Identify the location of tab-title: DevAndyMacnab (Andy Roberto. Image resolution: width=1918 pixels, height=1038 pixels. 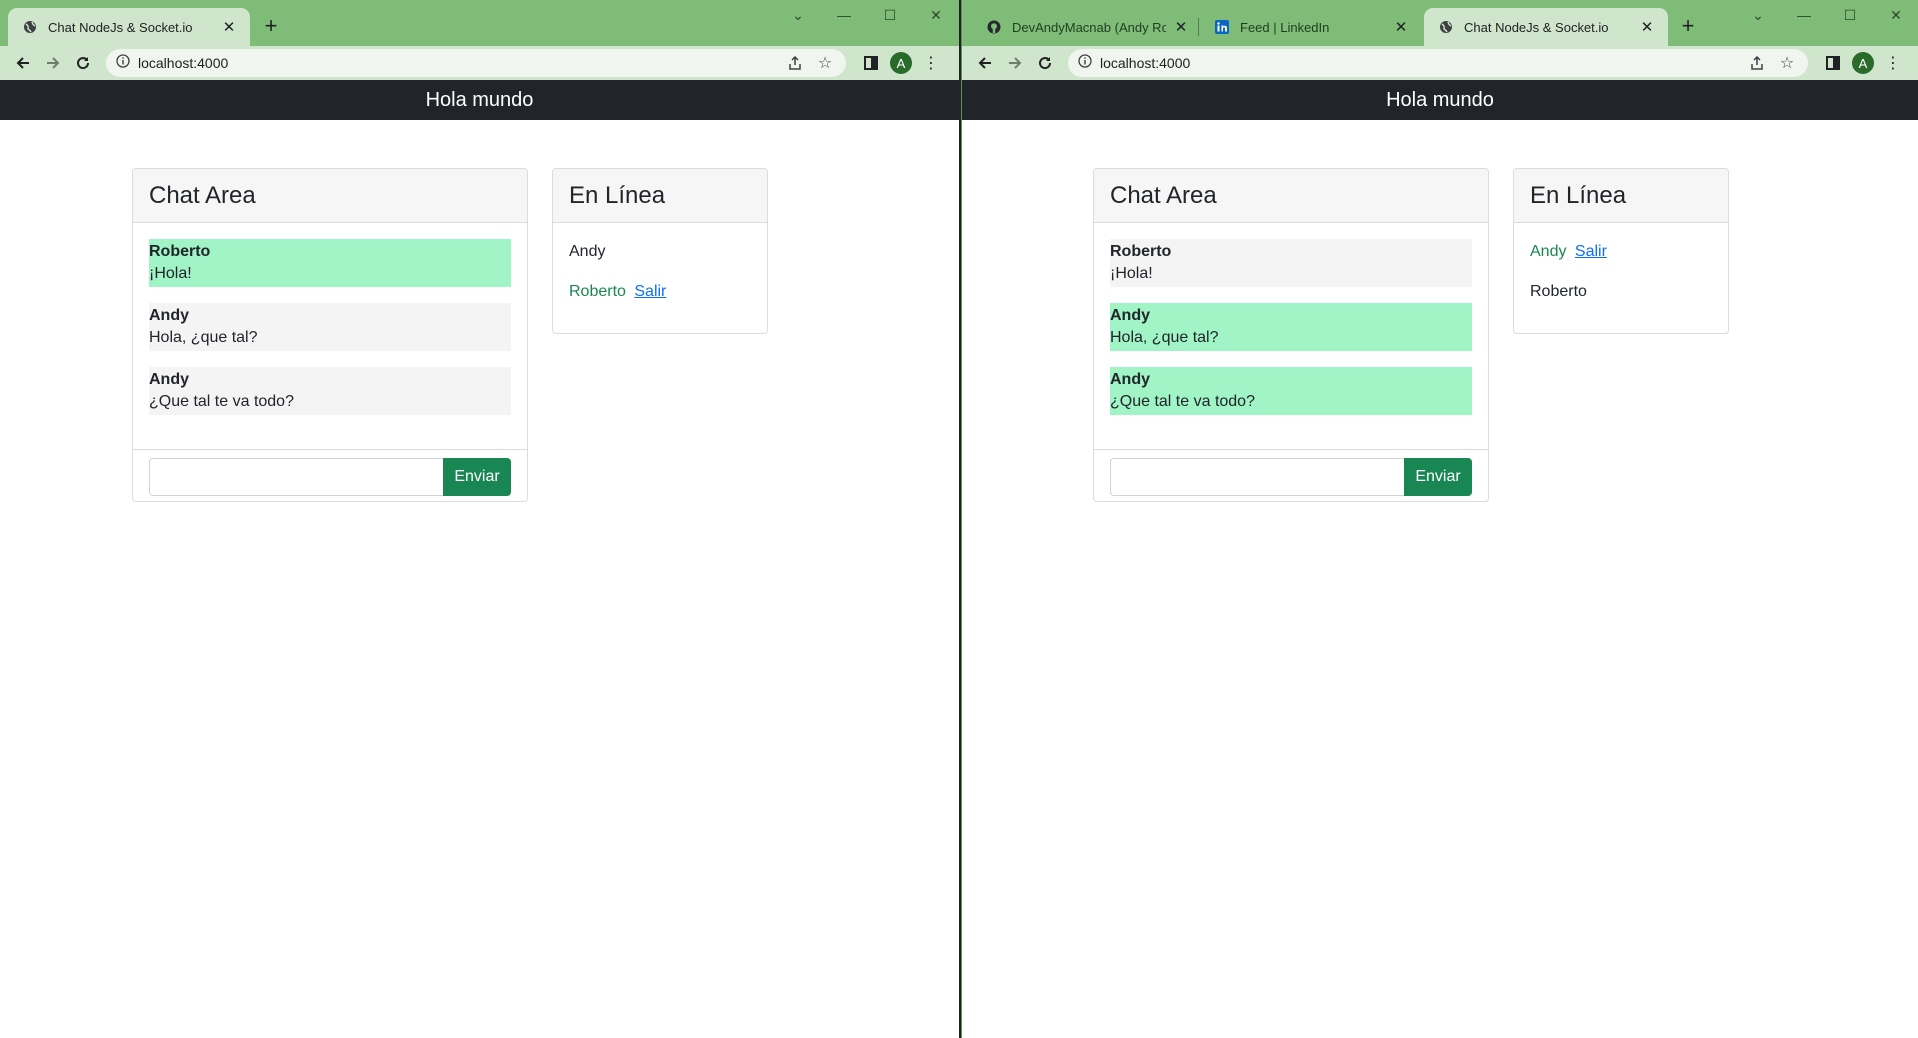
(1089, 27).